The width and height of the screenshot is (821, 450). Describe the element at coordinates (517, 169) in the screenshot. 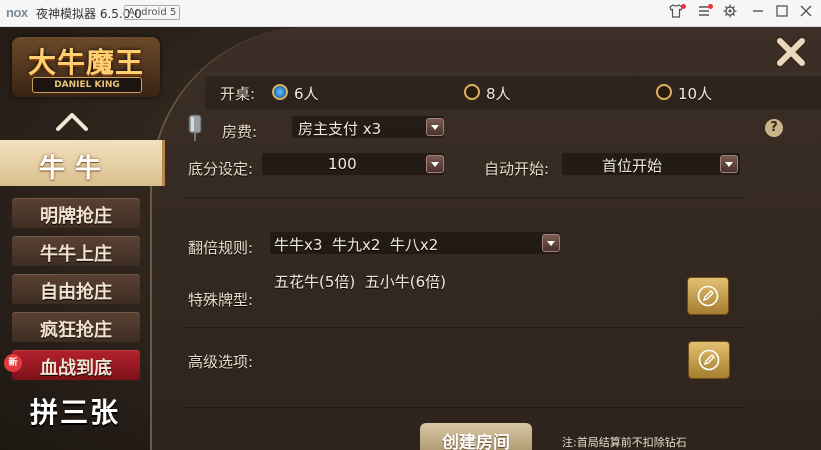

I see `autostart-label: 自动开始:` at that location.